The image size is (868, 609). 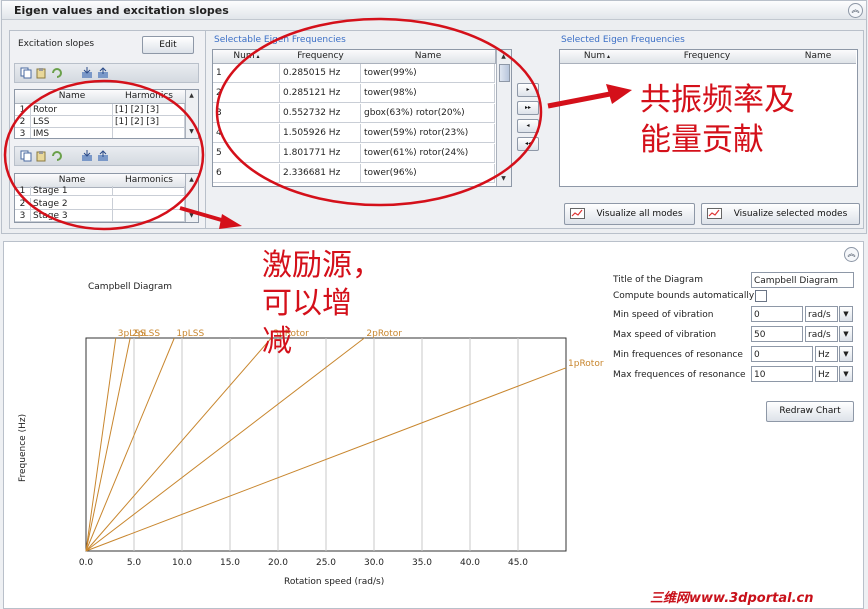 I want to click on chart-icon, so click(x=714, y=213).